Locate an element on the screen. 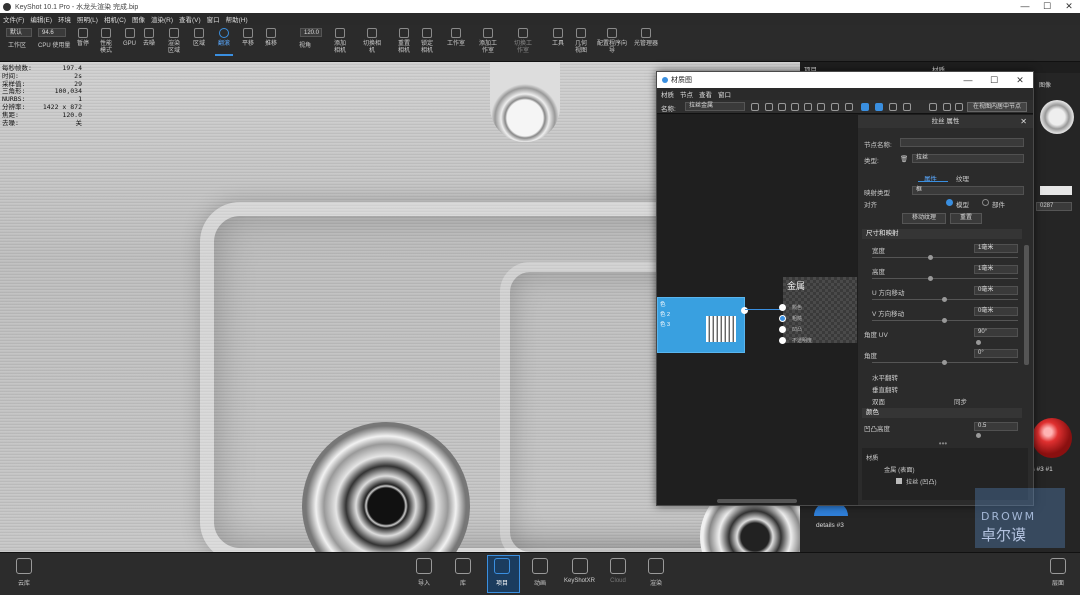 The image size is (1080, 595). threshold-input: 120.0 is located at coordinates (311, 32).